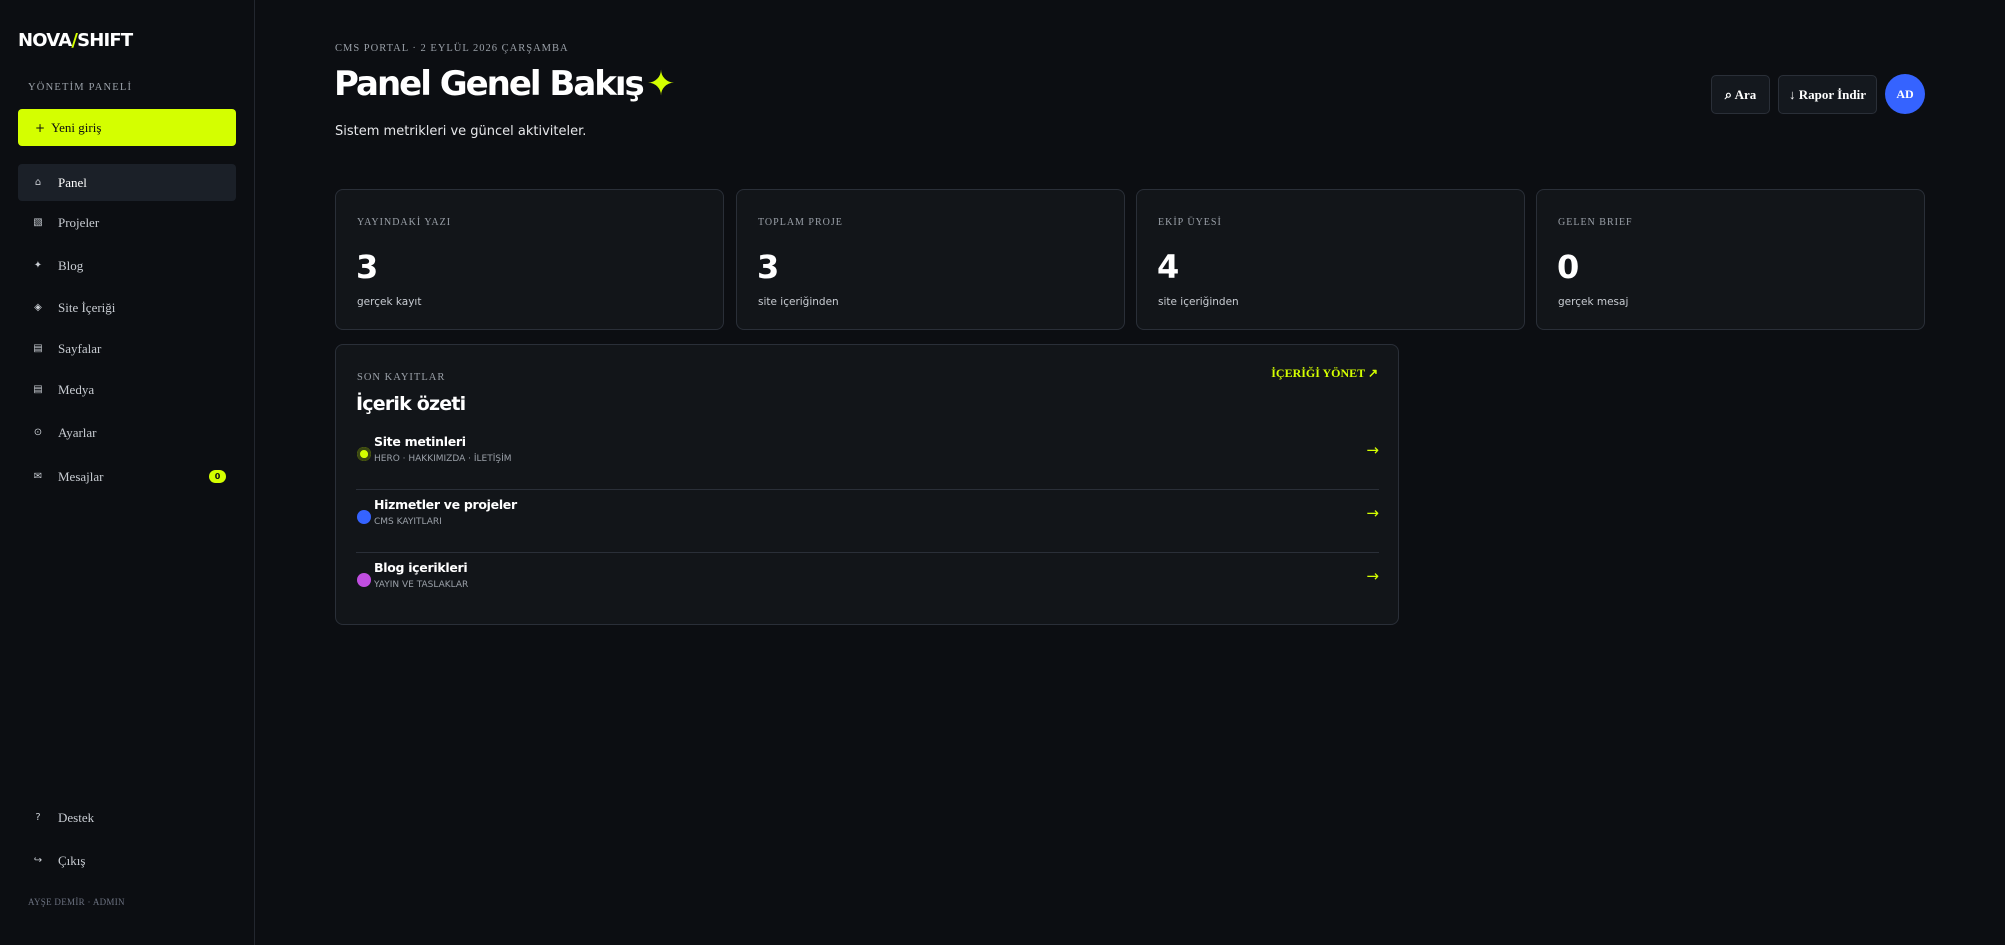 The image size is (2005, 945). What do you see at coordinates (1568, 267) in the screenshot?
I see `stat-value: 0` at bounding box center [1568, 267].